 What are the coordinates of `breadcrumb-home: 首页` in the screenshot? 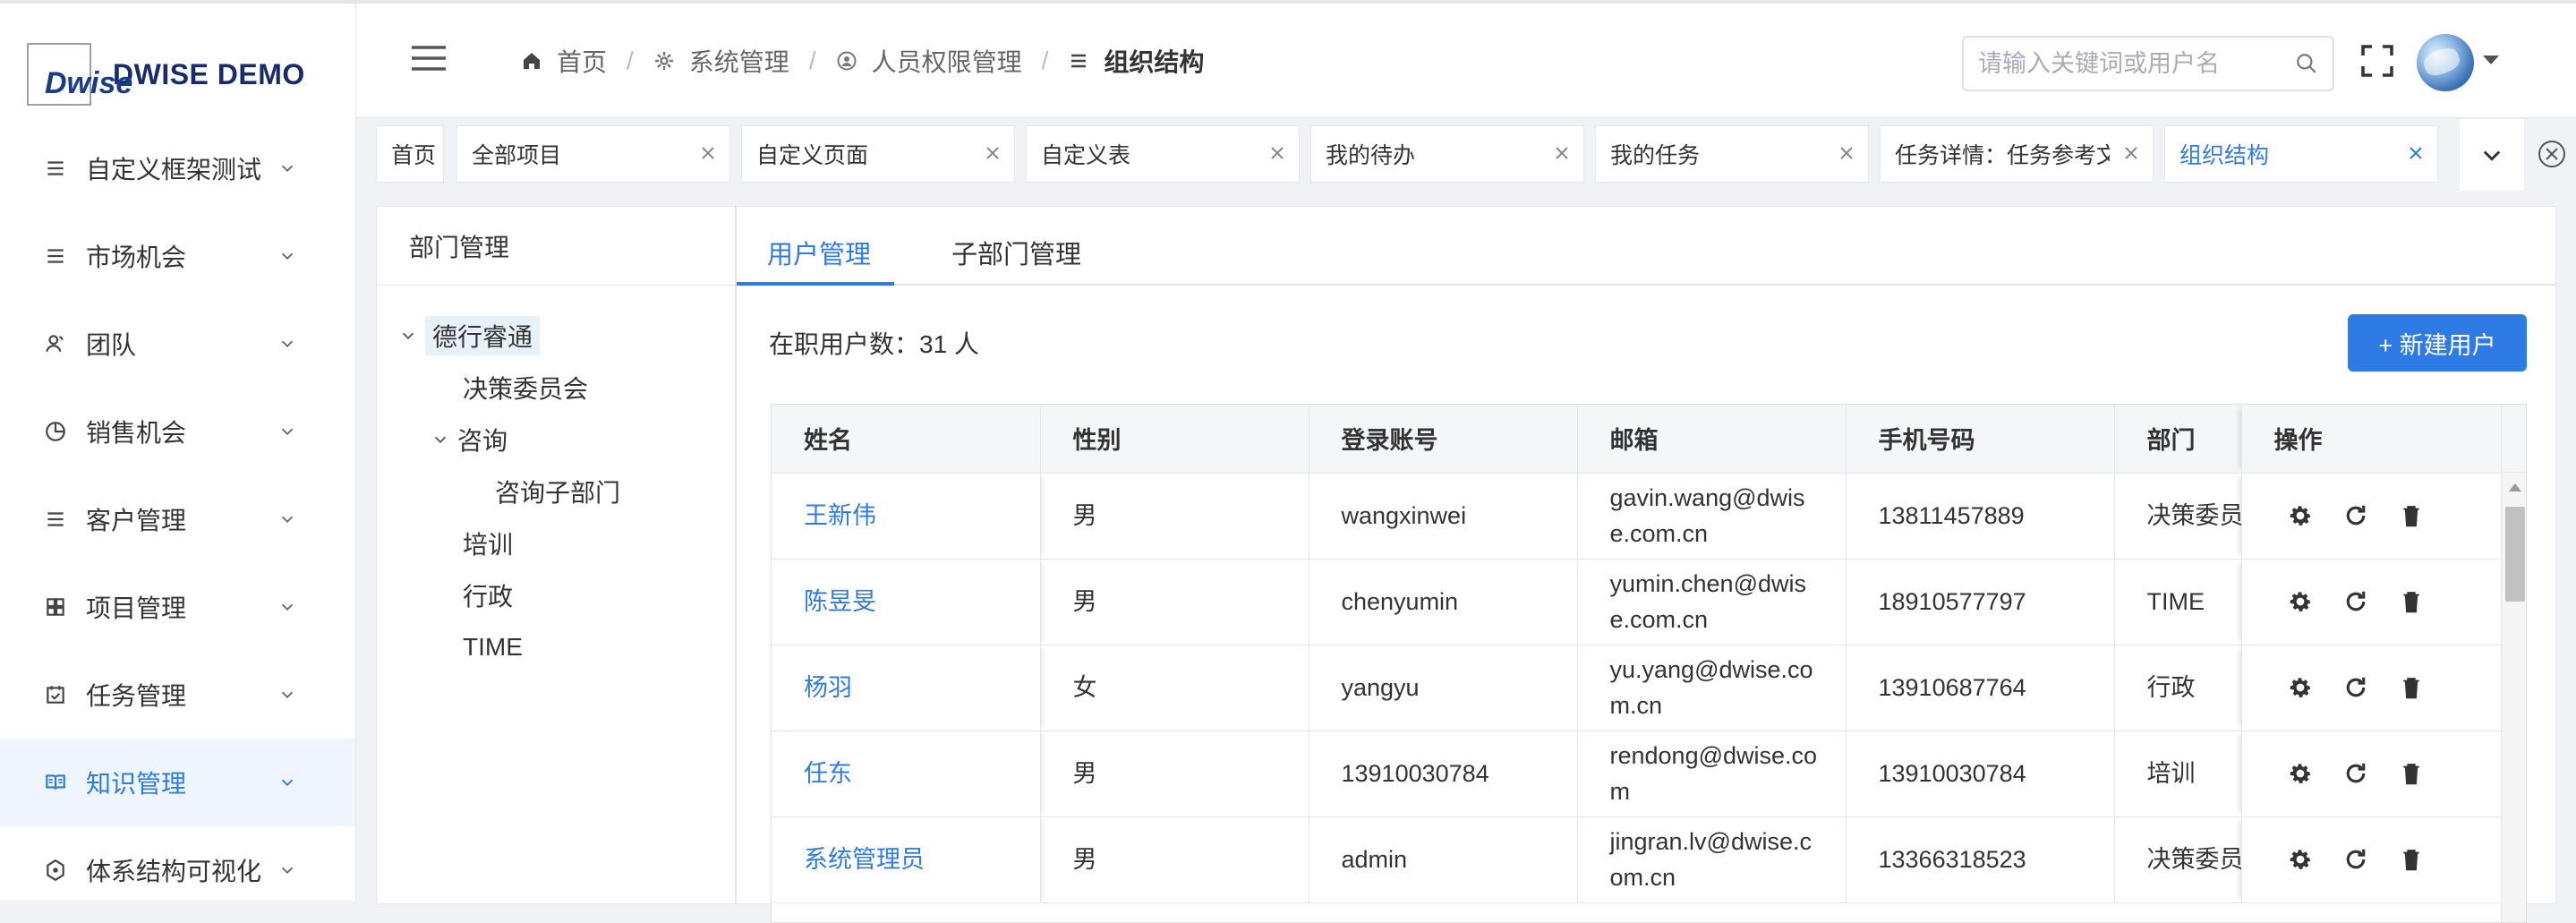 It's located at (564, 61).